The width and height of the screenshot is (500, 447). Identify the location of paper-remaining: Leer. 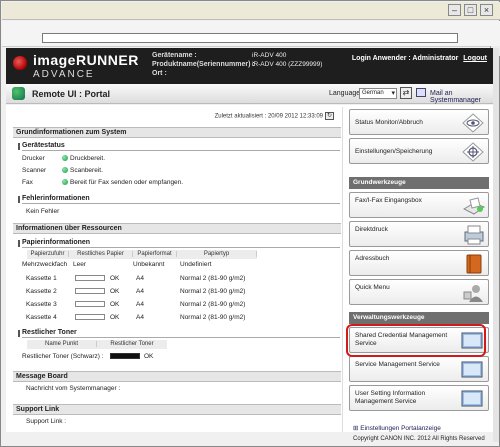
(80, 264).